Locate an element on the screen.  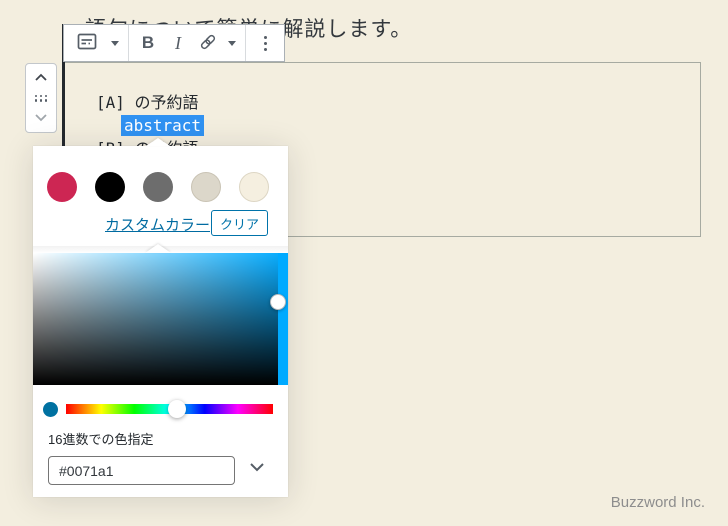
block-toolbar: B I is located at coordinates (174, 43).